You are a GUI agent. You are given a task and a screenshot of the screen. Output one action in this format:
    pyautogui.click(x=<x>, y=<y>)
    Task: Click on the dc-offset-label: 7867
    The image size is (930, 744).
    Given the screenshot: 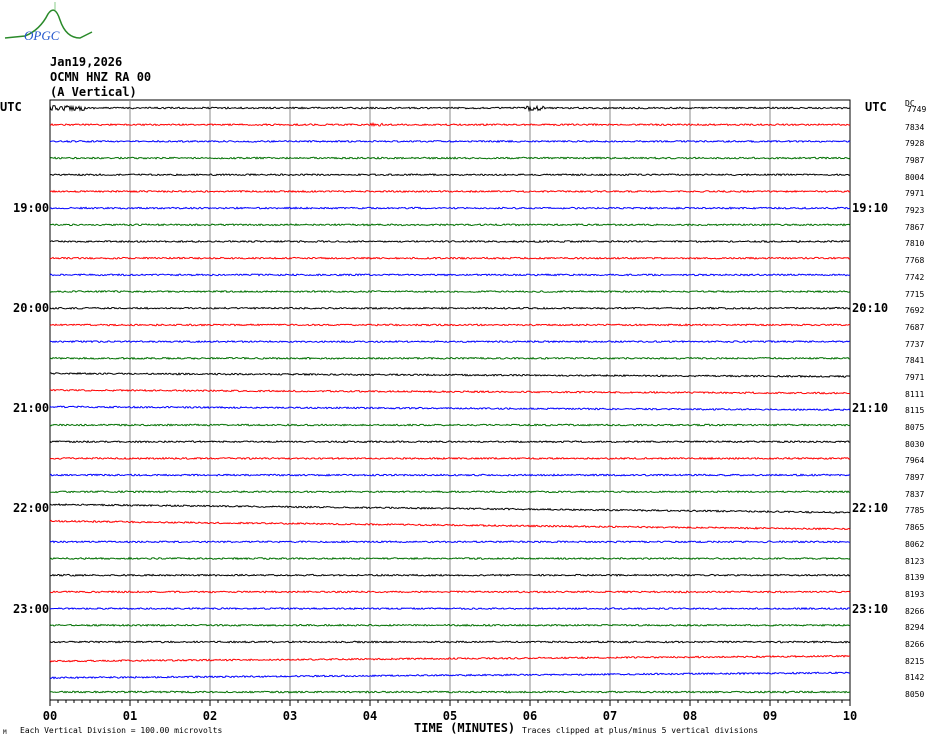 What is the action you would take?
    pyautogui.click(x=915, y=227)
    